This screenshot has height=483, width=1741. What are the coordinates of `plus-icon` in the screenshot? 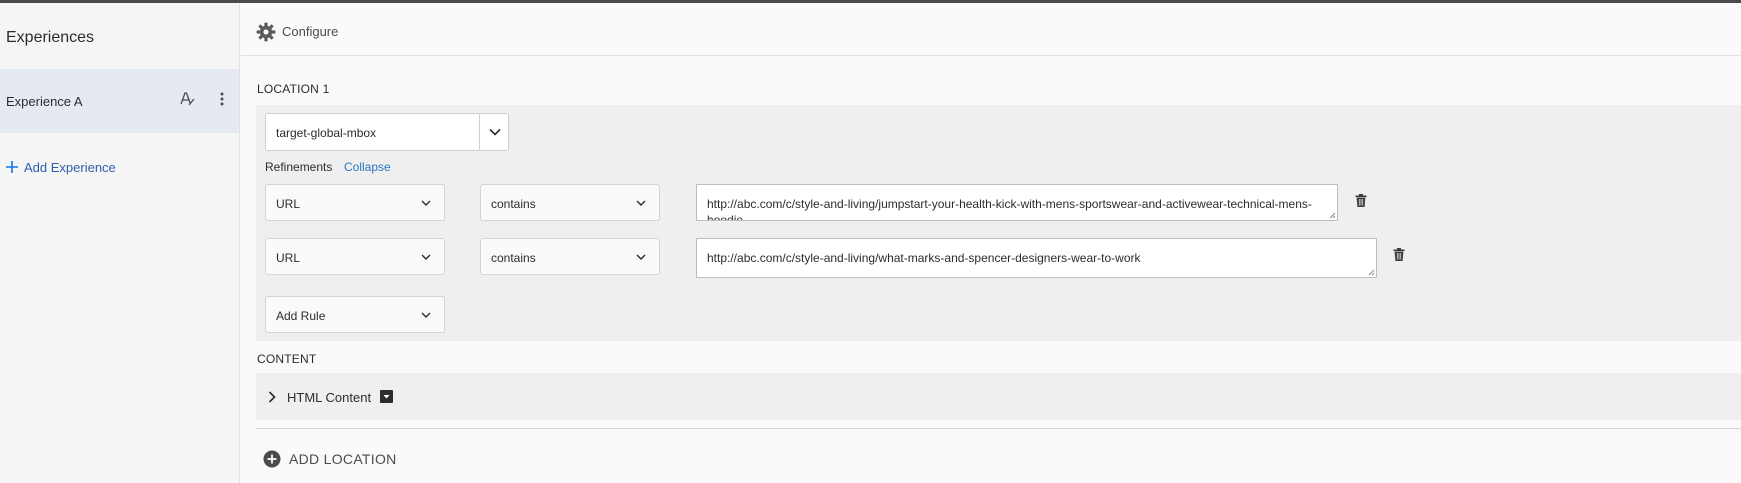 It's located at (12, 167).